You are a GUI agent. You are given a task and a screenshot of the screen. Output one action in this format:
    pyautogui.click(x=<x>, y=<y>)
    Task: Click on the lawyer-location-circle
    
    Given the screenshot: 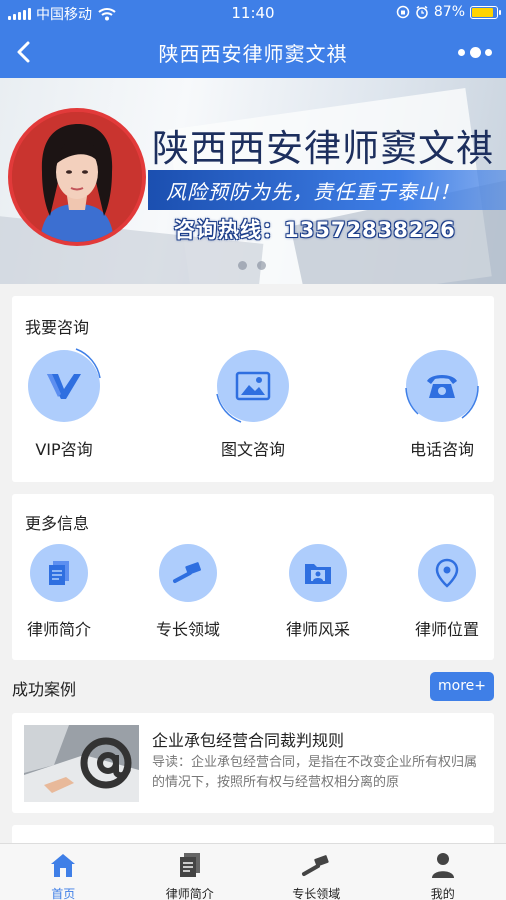 What is the action you would take?
    pyautogui.click(x=447, y=573)
    